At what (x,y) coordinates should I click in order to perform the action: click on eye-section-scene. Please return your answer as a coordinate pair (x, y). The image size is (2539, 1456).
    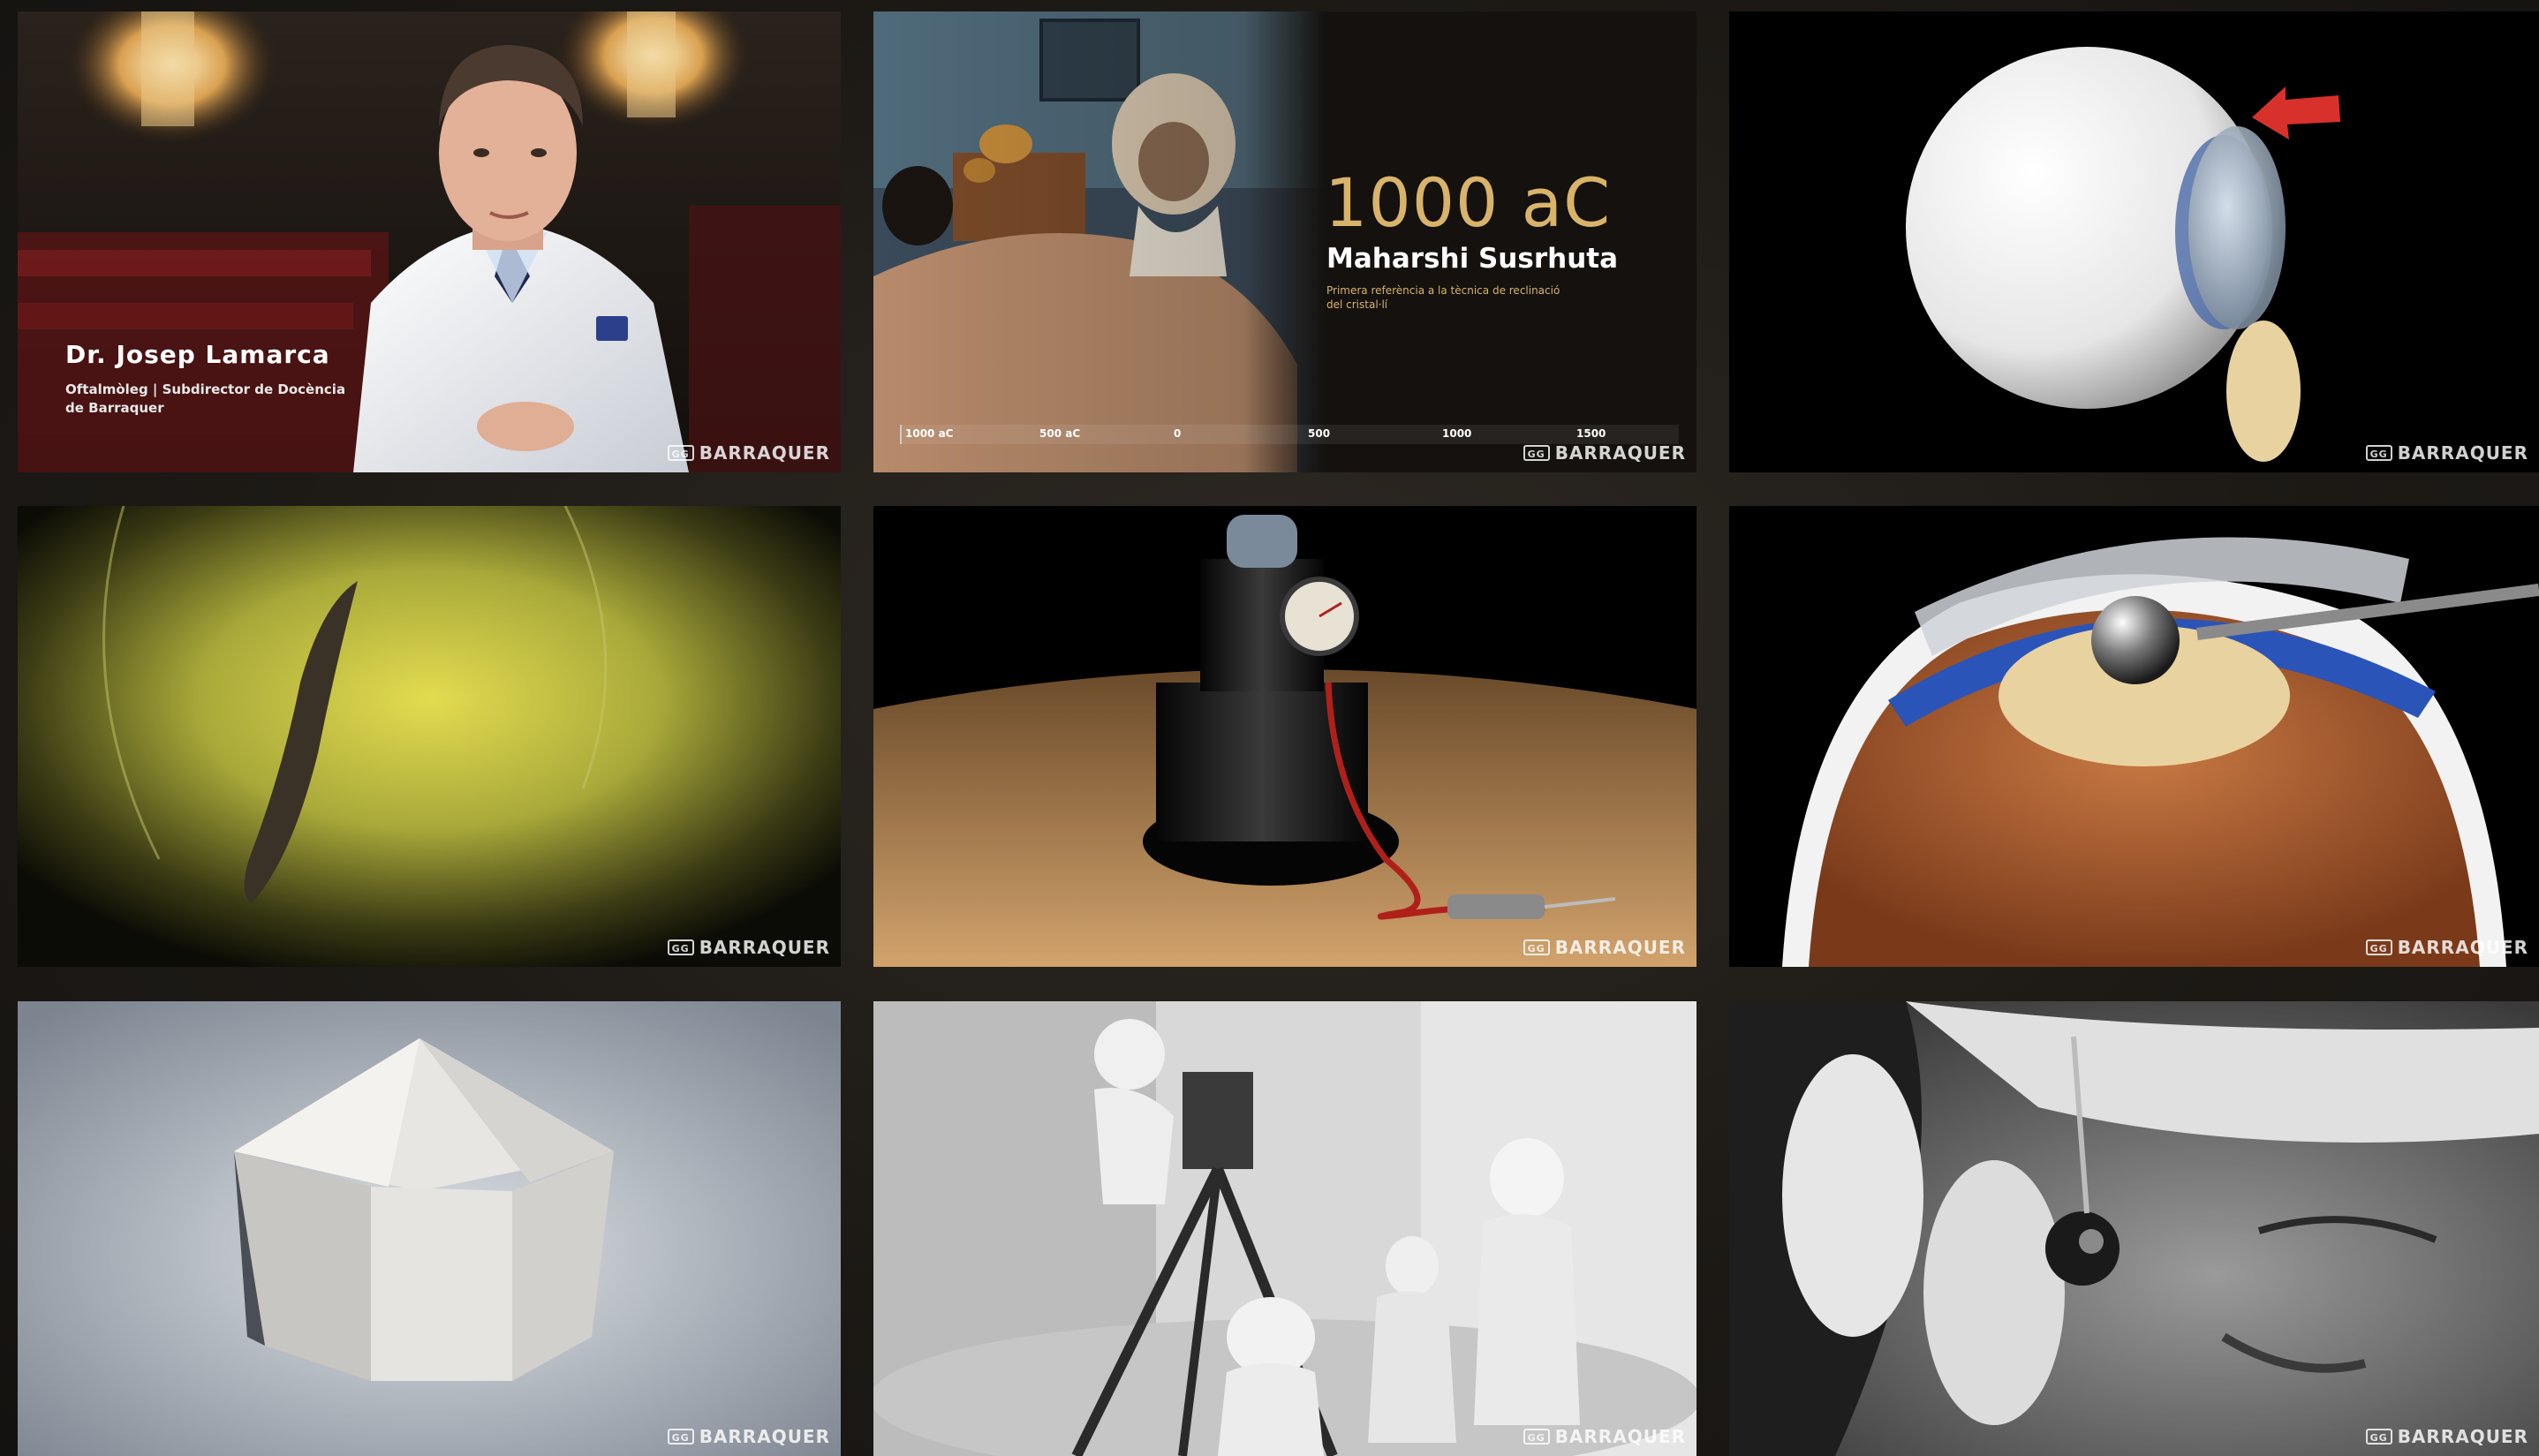
    Looking at the image, I should click on (2134, 736).